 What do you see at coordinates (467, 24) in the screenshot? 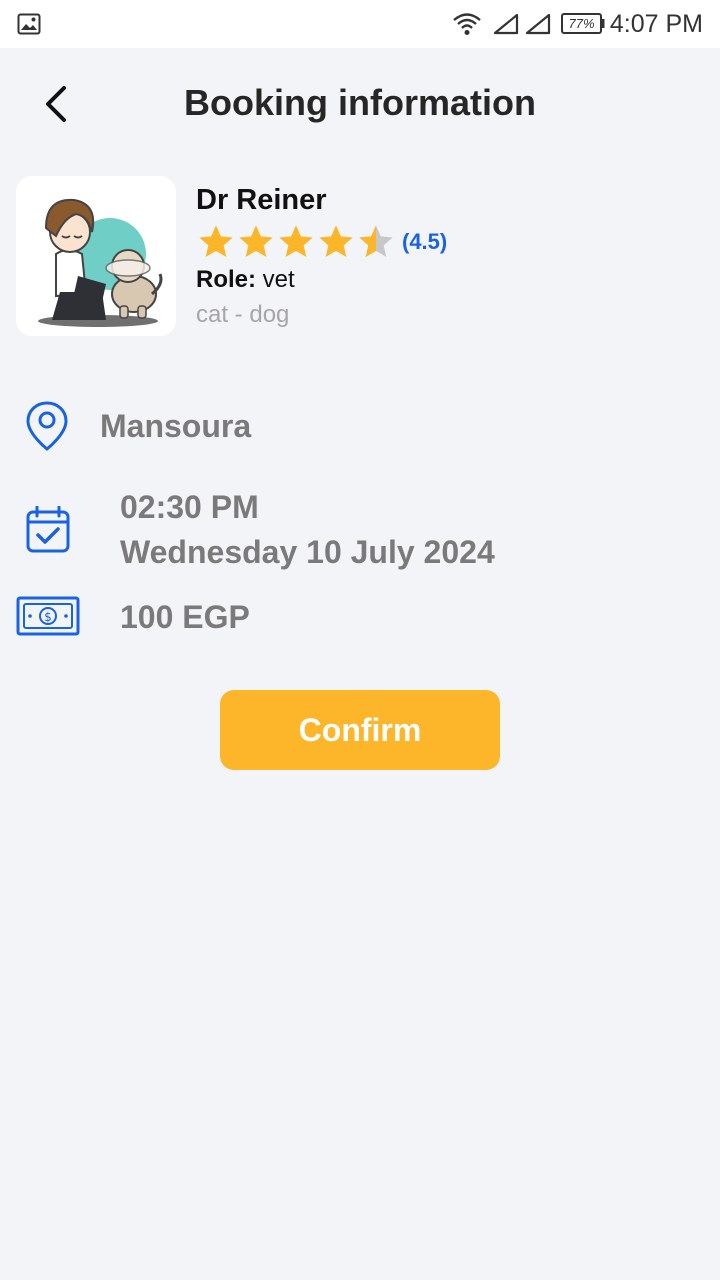
I see `wifi-icon` at bounding box center [467, 24].